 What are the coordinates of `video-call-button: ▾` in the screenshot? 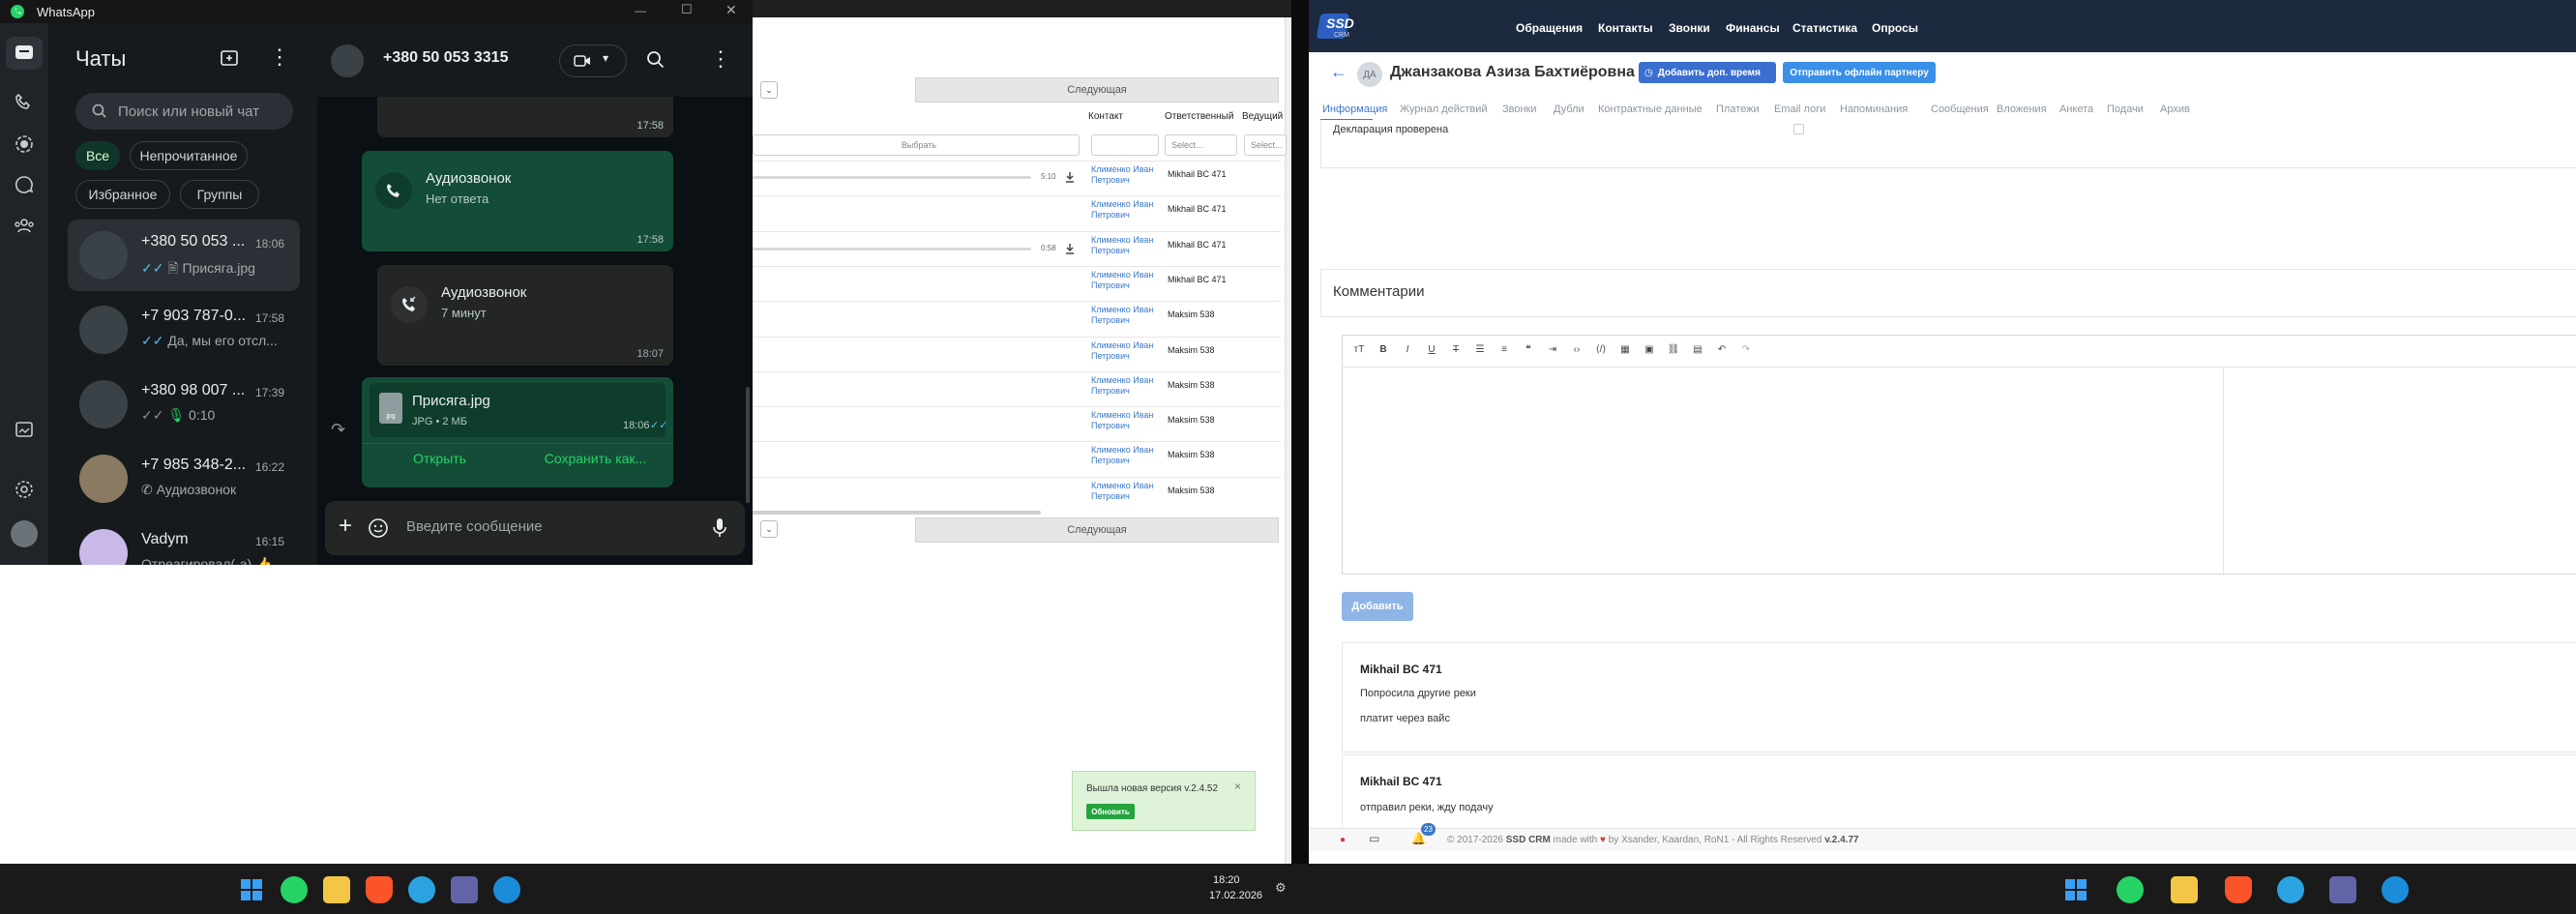 It's located at (593, 60).